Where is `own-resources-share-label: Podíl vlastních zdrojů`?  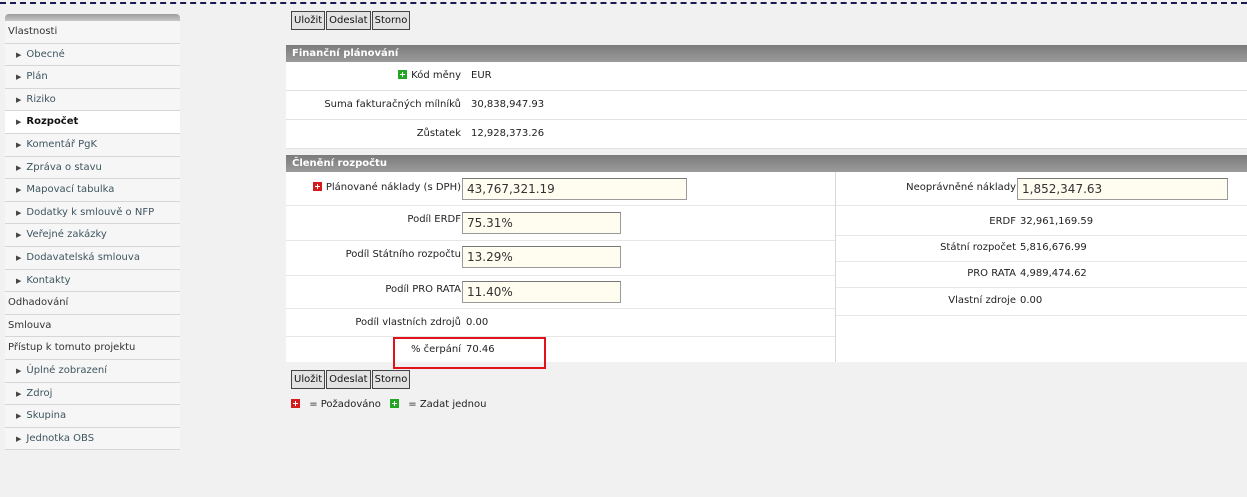
own-resources-share-label: Podíl vlastních zdrojů is located at coordinates (408, 322).